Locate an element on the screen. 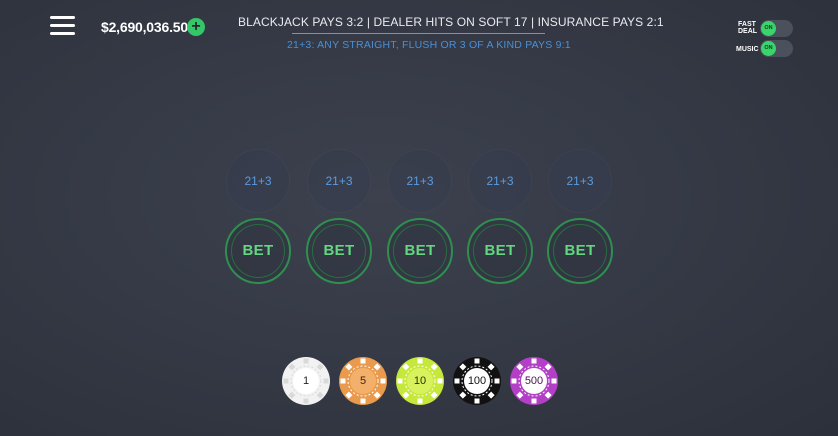 The image size is (838, 436). chip-5: 5 is located at coordinates (363, 381).